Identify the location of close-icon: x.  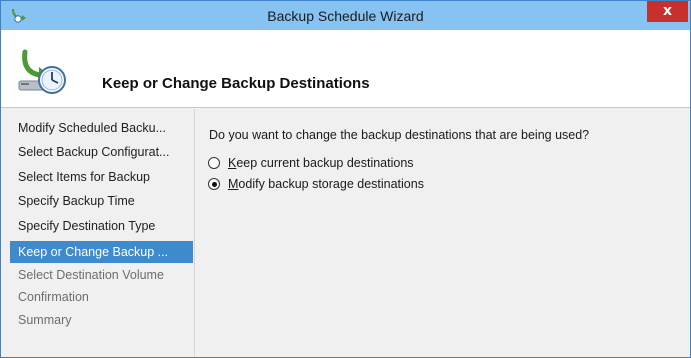
(667, 11).